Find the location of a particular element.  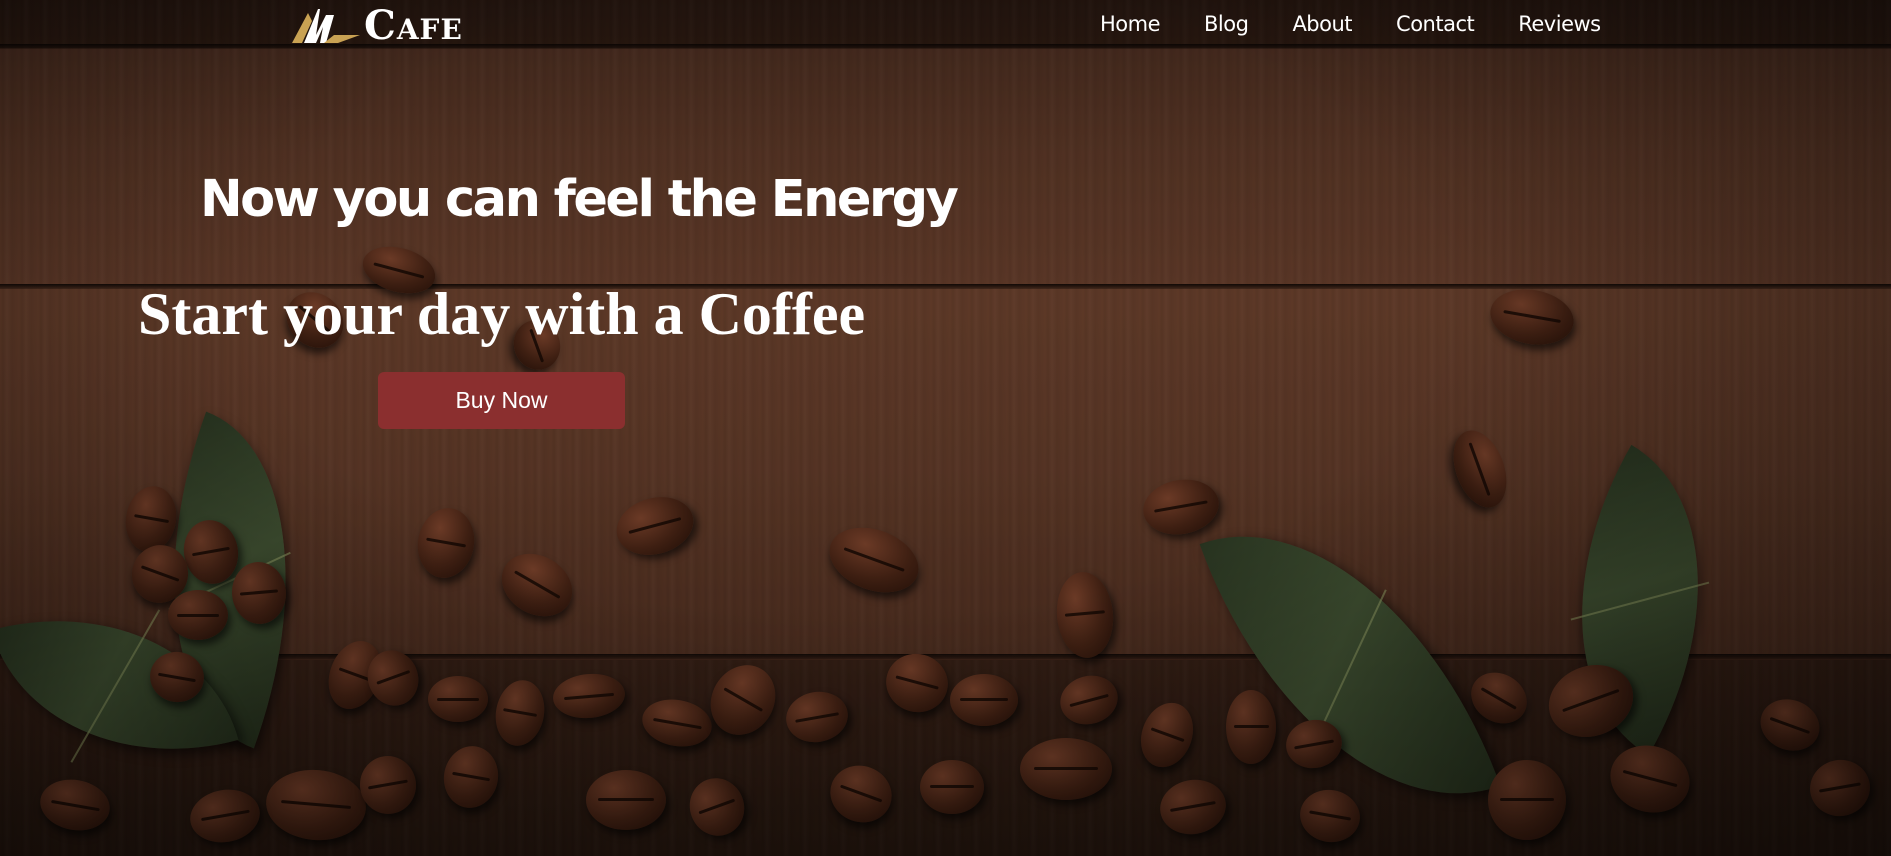

logo: Cafe is located at coordinates (376, 26).